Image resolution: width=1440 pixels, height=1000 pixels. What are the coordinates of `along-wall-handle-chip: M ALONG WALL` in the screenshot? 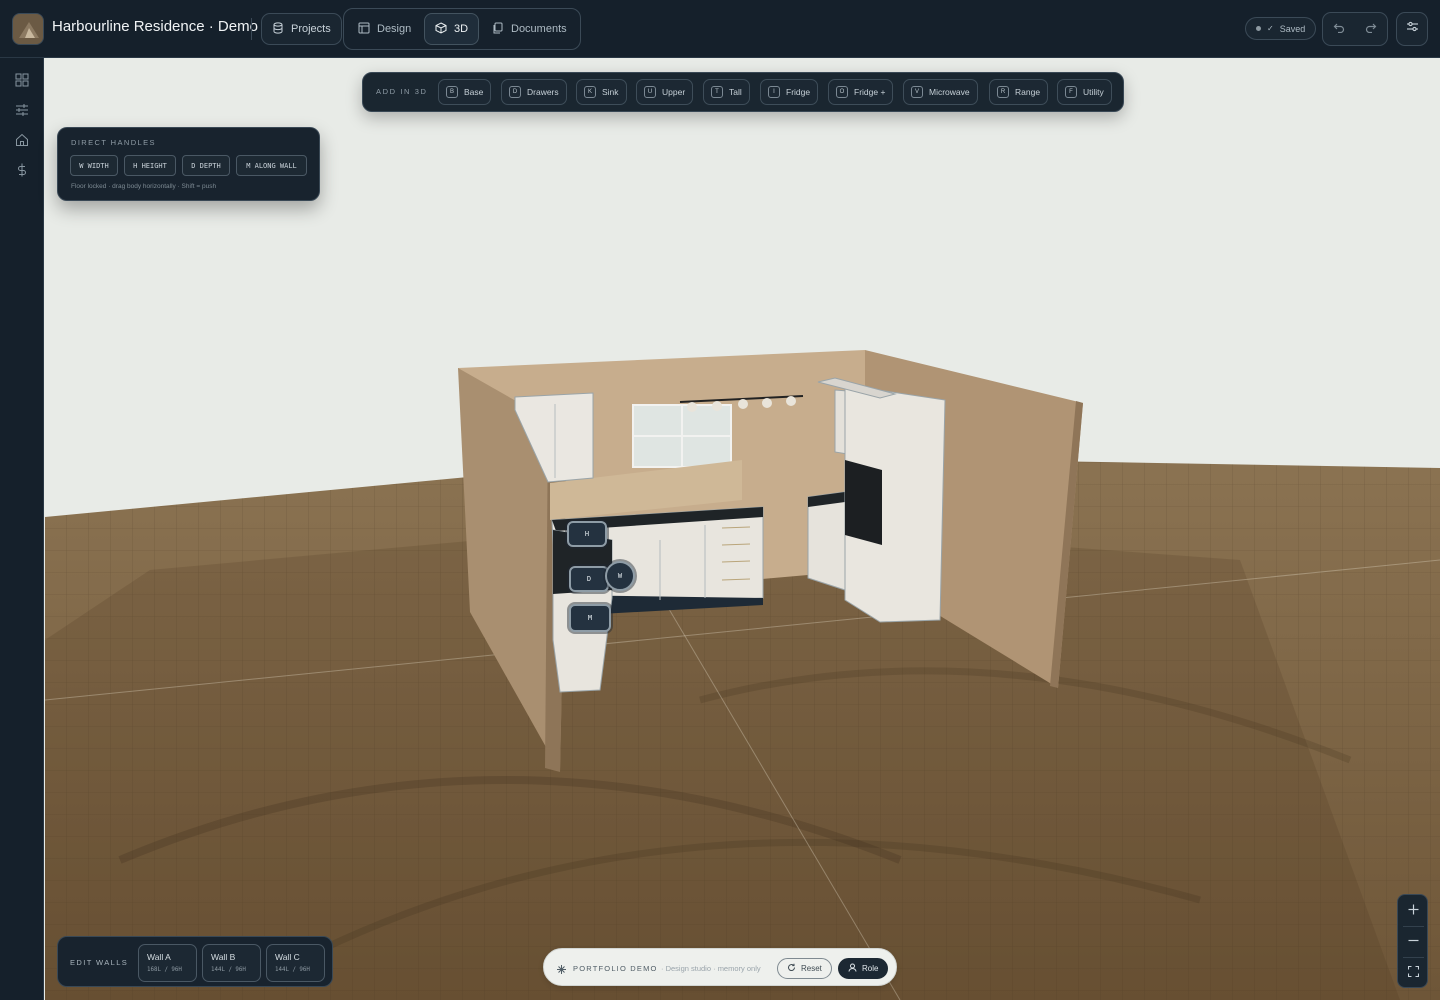 It's located at (271, 165).